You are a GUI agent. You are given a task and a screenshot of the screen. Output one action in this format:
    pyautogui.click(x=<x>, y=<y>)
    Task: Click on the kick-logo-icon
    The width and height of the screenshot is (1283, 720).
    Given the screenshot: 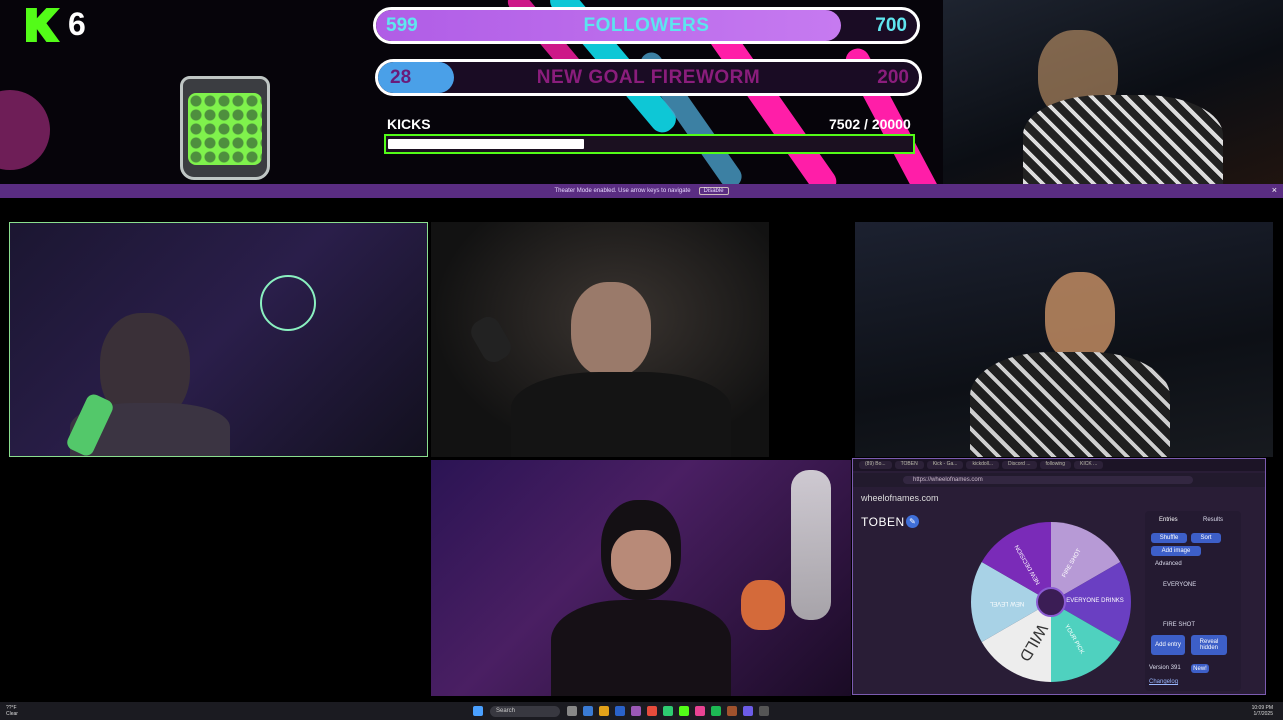 What is the action you would take?
    pyautogui.click(x=43, y=25)
    